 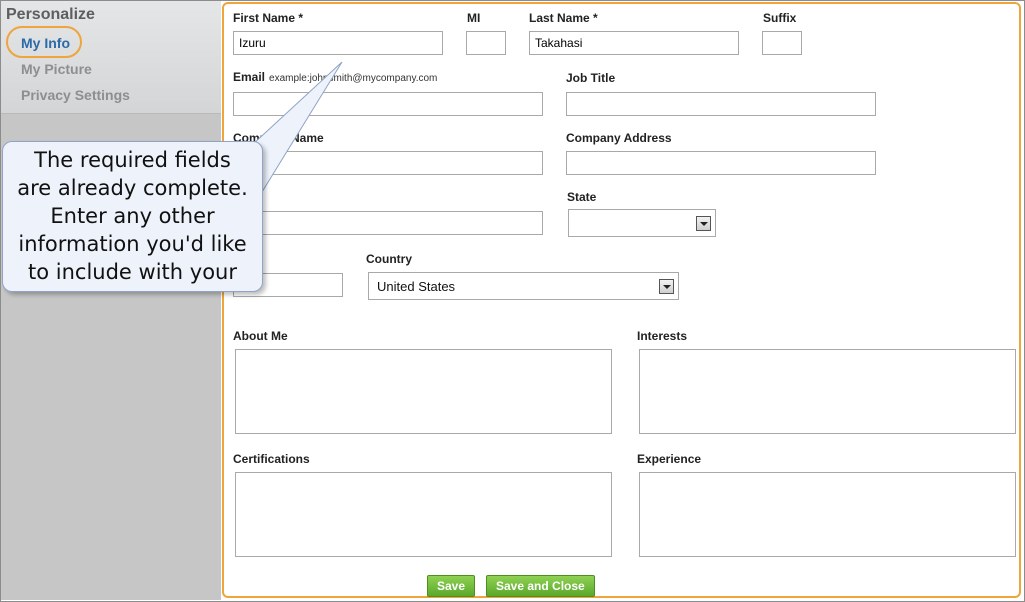 What do you see at coordinates (132, 244) in the screenshot?
I see `callout-line: information you'd like` at bounding box center [132, 244].